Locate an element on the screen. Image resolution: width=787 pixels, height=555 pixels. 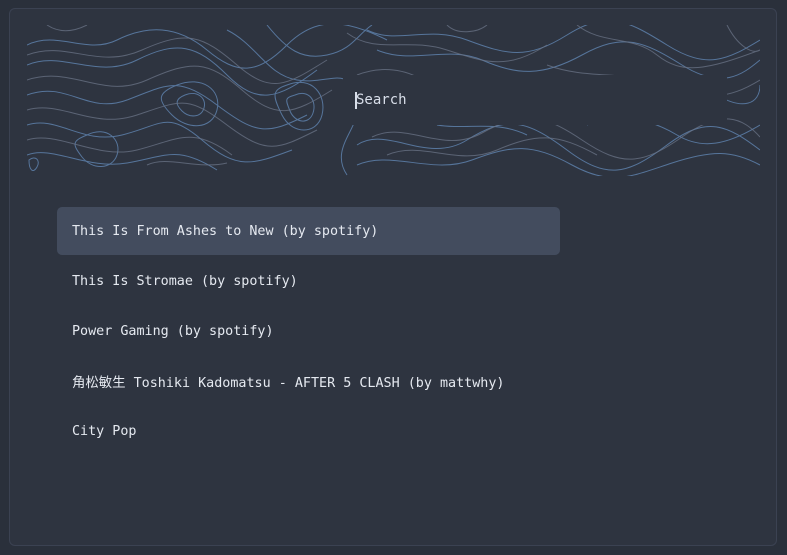
list-item: City Pop is located at coordinates (308, 431).